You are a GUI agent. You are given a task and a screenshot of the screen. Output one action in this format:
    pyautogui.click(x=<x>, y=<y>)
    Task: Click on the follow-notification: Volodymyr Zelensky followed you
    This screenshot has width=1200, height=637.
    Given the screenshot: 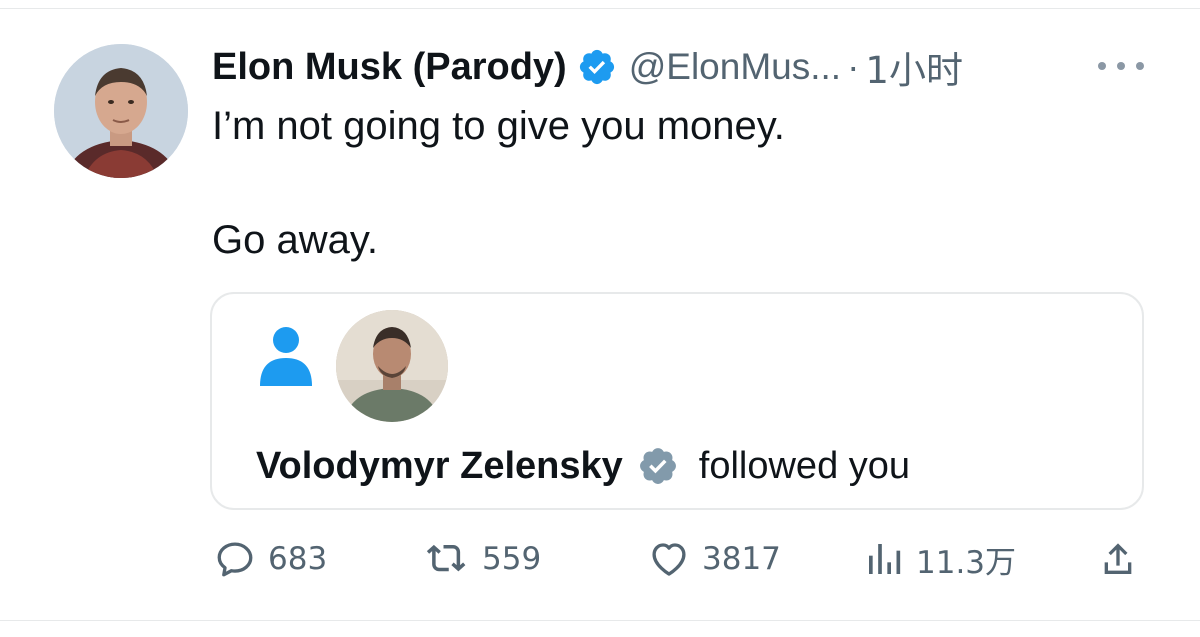 What is the action you would take?
    pyautogui.click(x=583, y=466)
    